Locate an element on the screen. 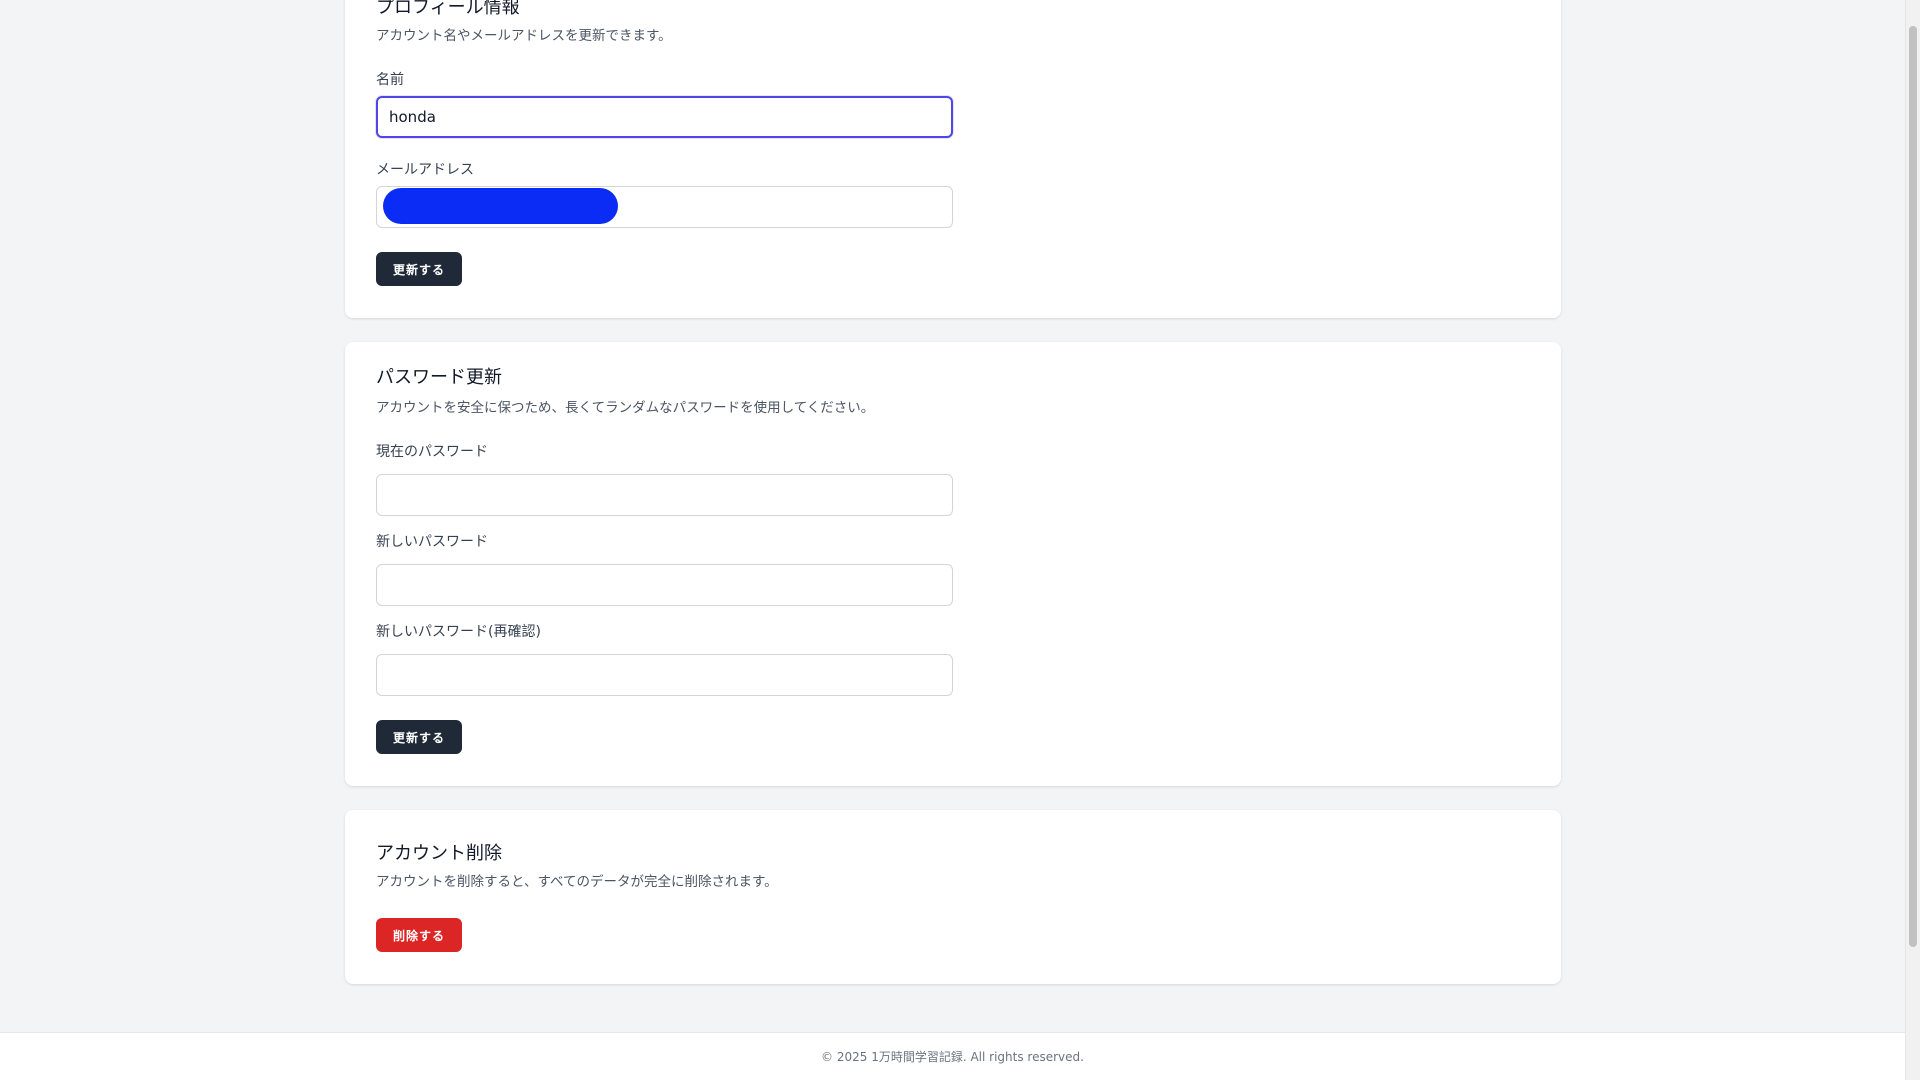 This screenshot has height=1080, width=1920. delete-account-description: アカウントを削除すると、すべてのデータが完全に削除されます。 is located at coordinates (577, 882).